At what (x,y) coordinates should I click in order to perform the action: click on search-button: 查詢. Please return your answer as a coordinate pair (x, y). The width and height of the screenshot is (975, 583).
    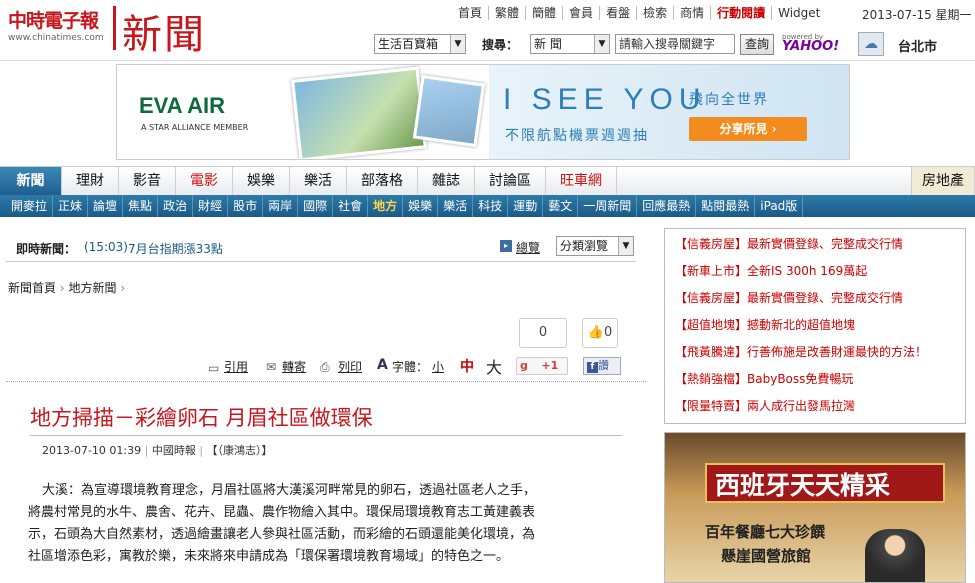
    Looking at the image, I should click on (757, 44).